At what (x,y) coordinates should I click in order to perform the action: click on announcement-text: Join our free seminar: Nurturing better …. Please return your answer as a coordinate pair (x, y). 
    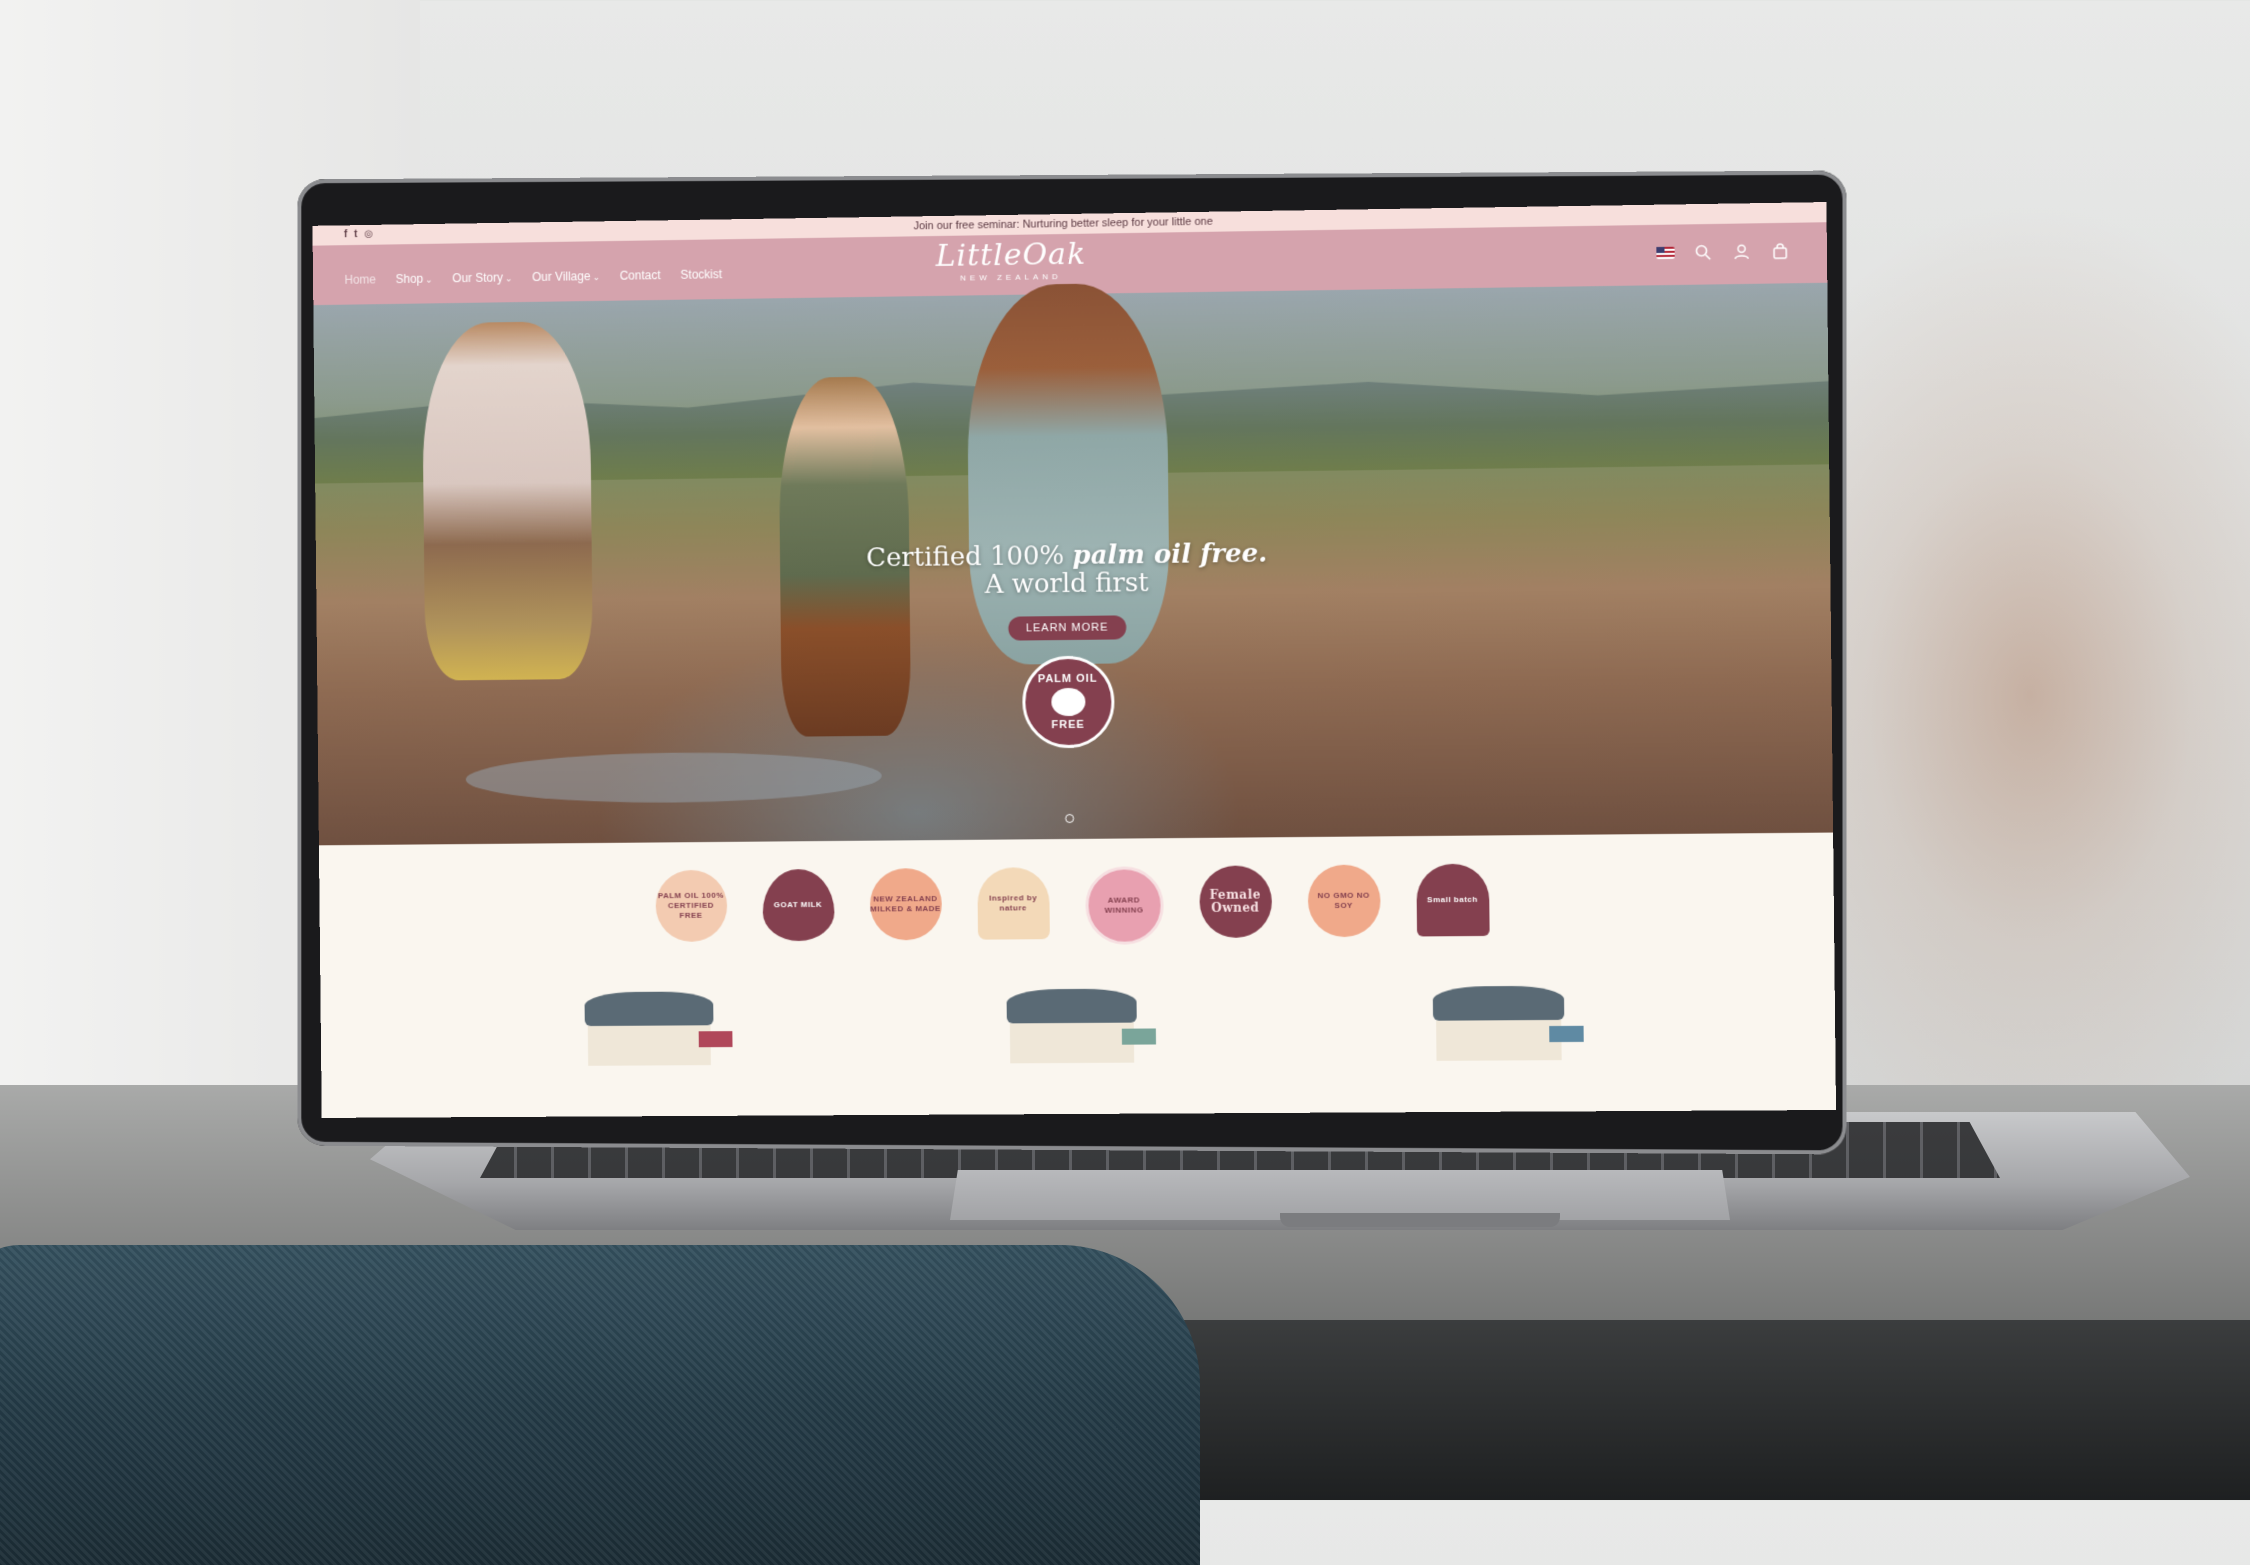
    Looking at the image, I should click on (1062, 224).